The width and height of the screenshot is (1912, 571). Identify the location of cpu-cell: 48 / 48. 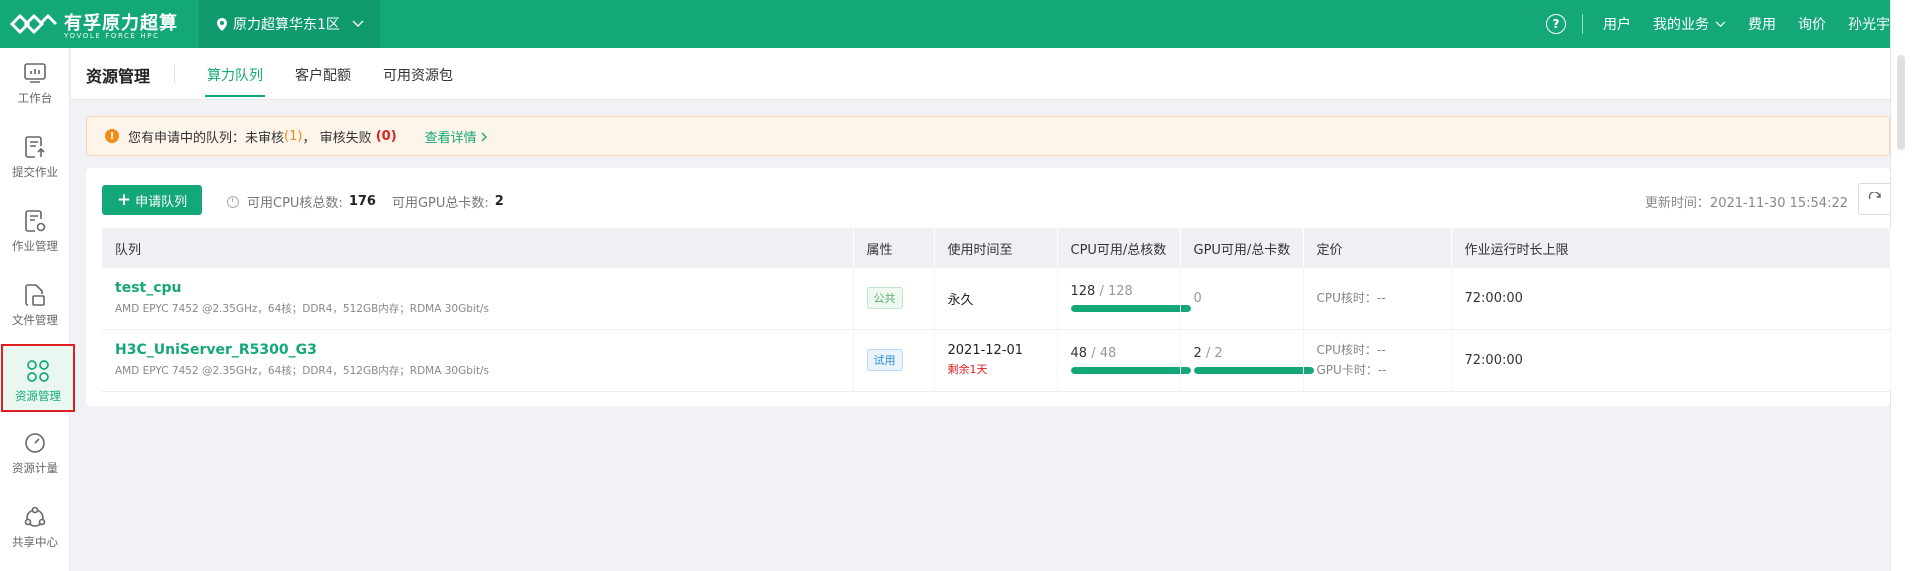
(1124, 360).